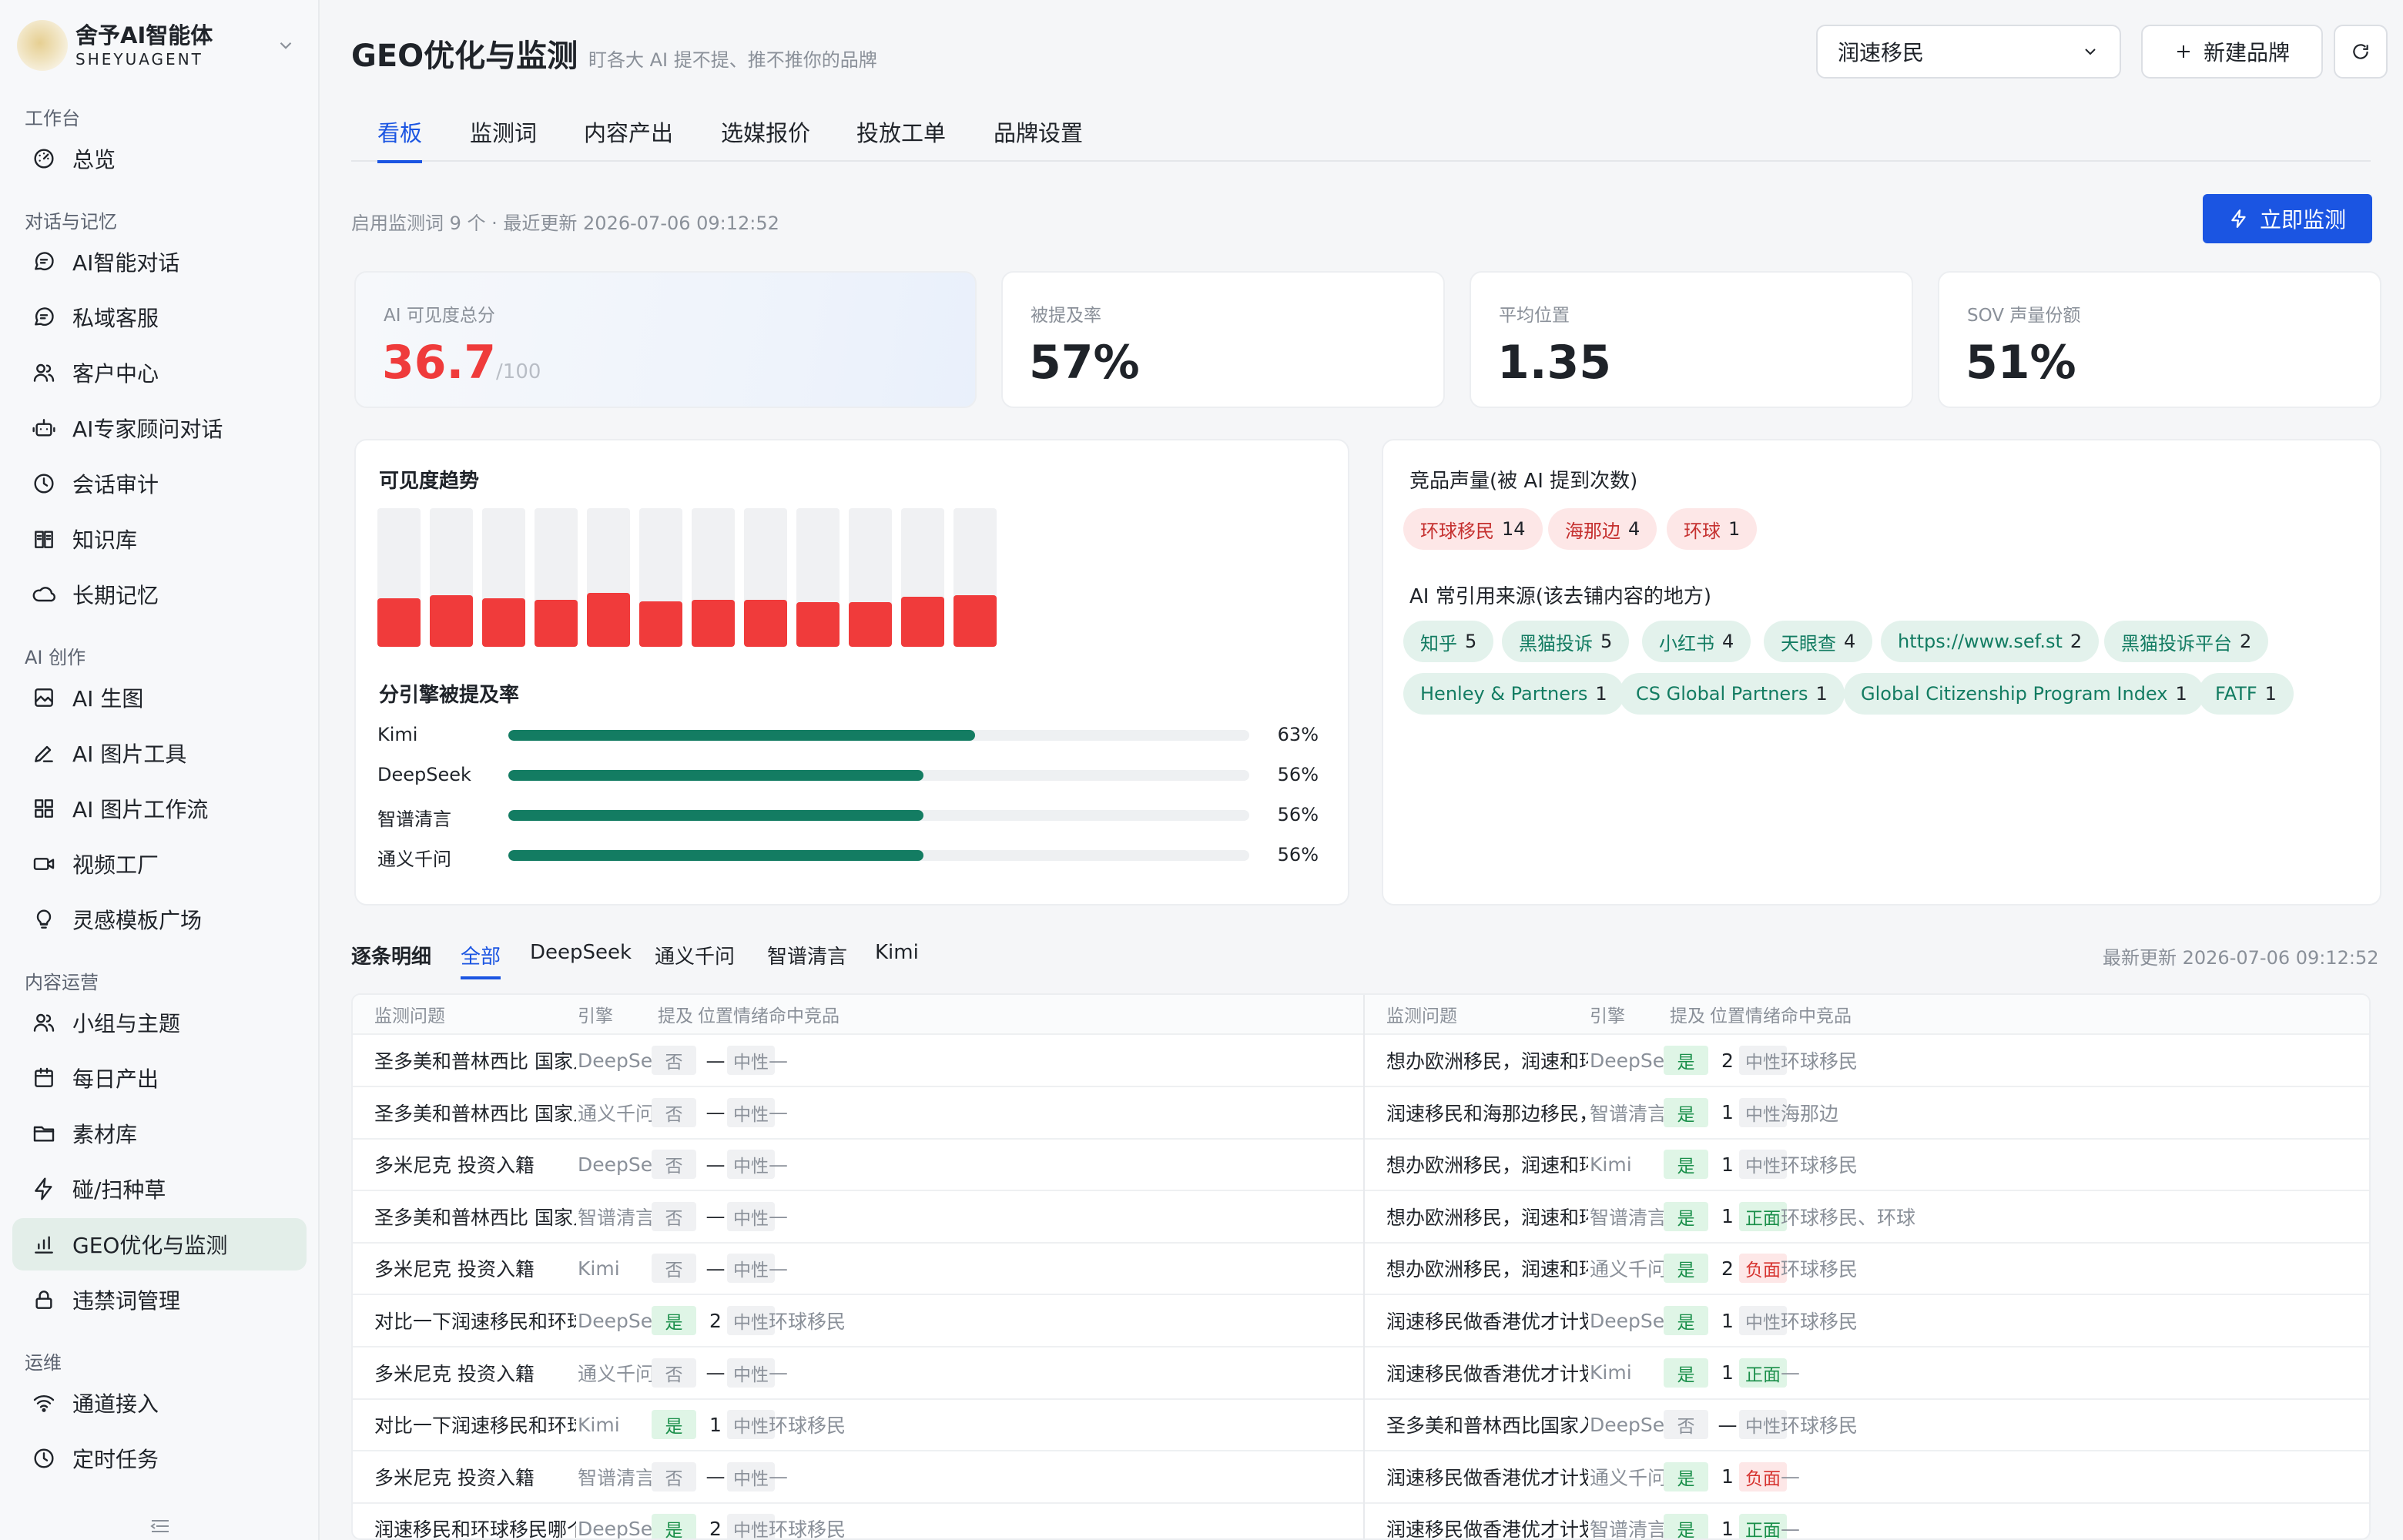  What do you see at coordinates (454, 1477) in the screenshot?
I see `cell-question: 多米尼克 投资入籍` at bounding box center [454, 1477].